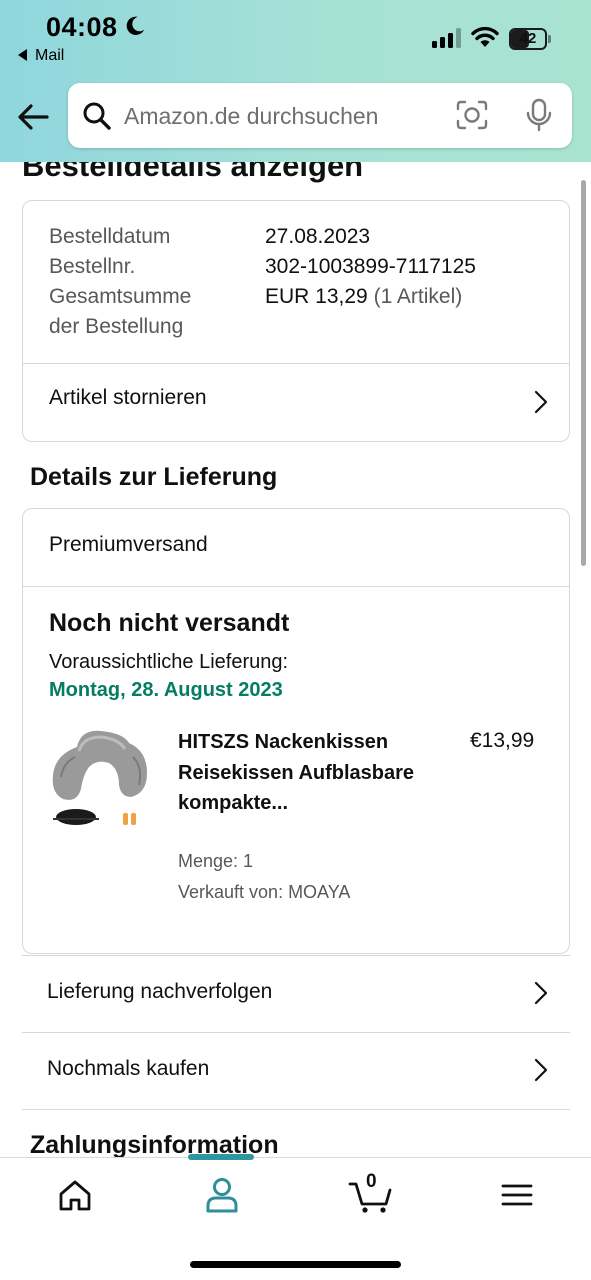 The image size is (591, 1280). What do you see at coordinates (370, 266) in the screenshot?
I see `order-number-value: 302-1003899-7117125` at bounding box center [370, 266].